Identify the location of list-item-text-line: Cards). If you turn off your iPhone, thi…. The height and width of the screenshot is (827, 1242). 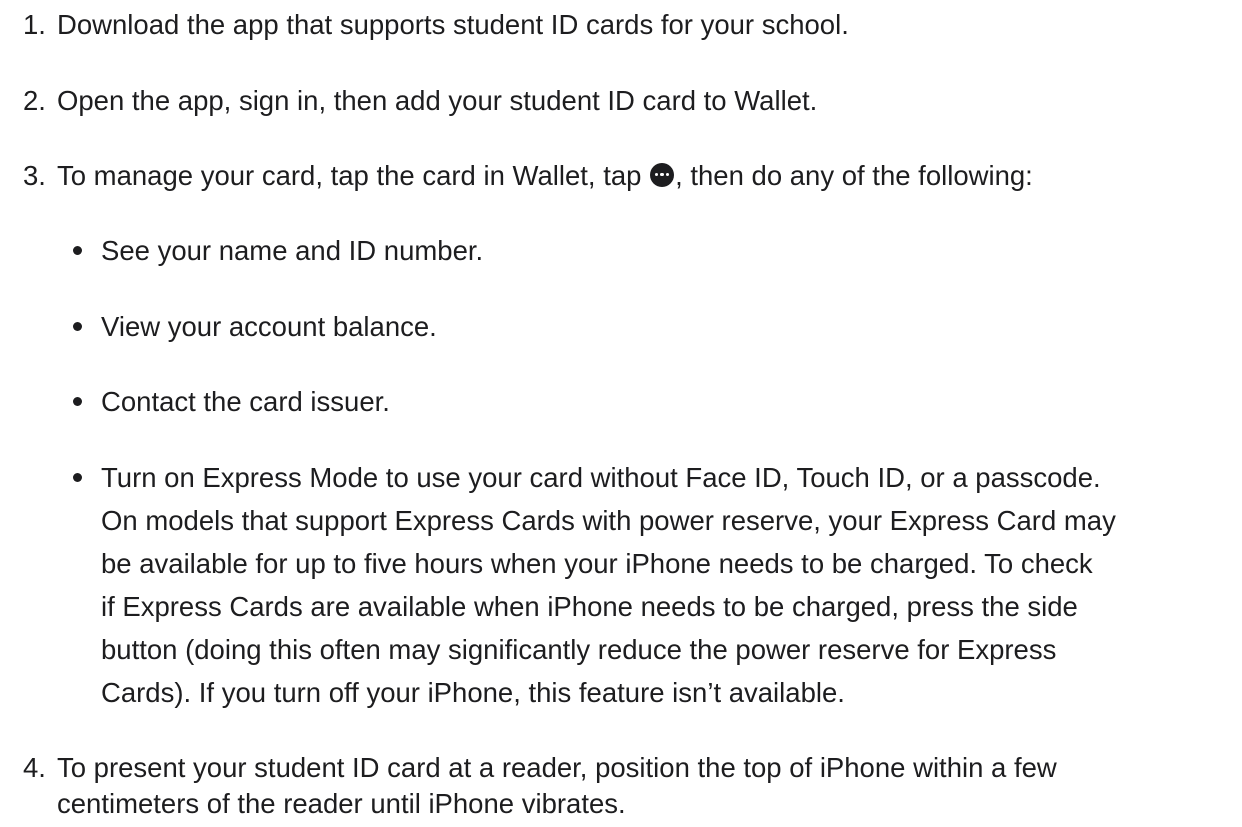
(473, 692).